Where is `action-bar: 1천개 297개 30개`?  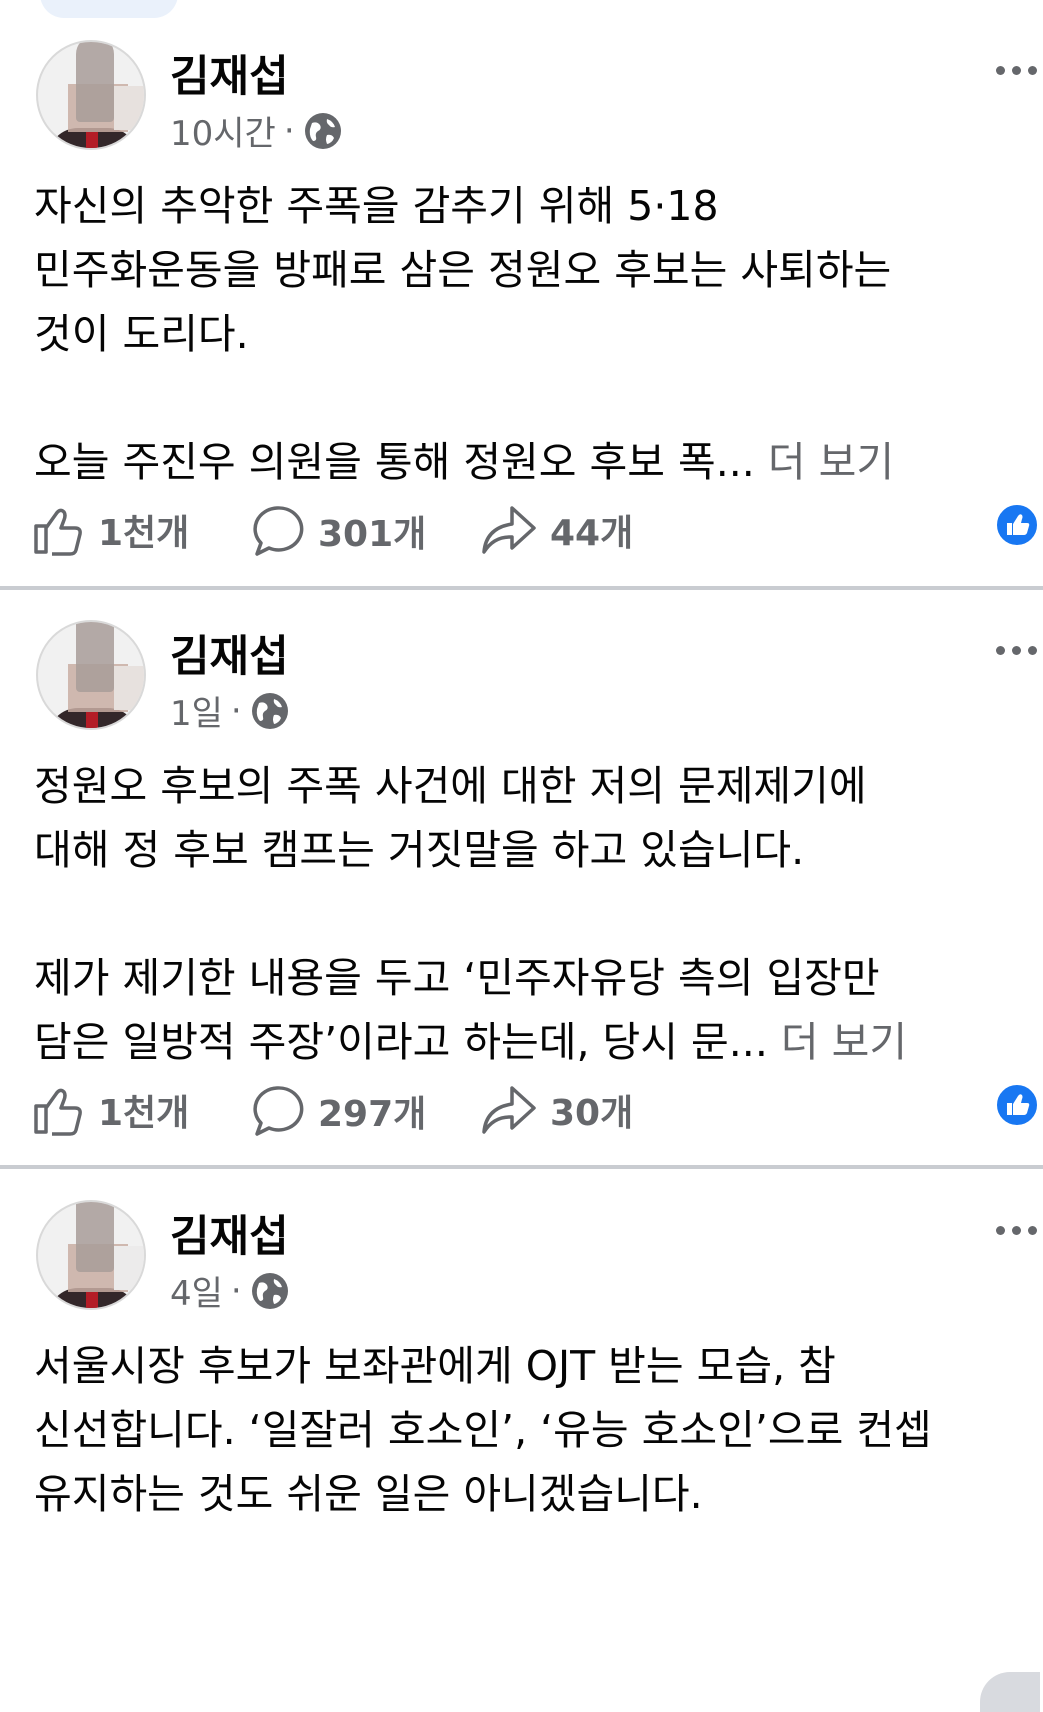 action-bar: 1천개 297개 30개 is located at coordinates (521, 1108).